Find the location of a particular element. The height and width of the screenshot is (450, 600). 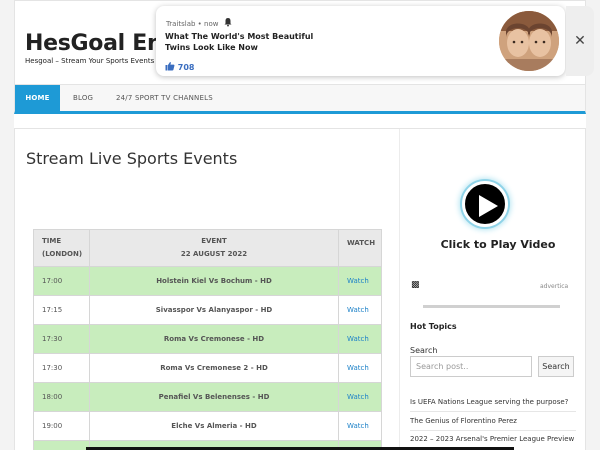

row-time is located at coordinates (61, 445).